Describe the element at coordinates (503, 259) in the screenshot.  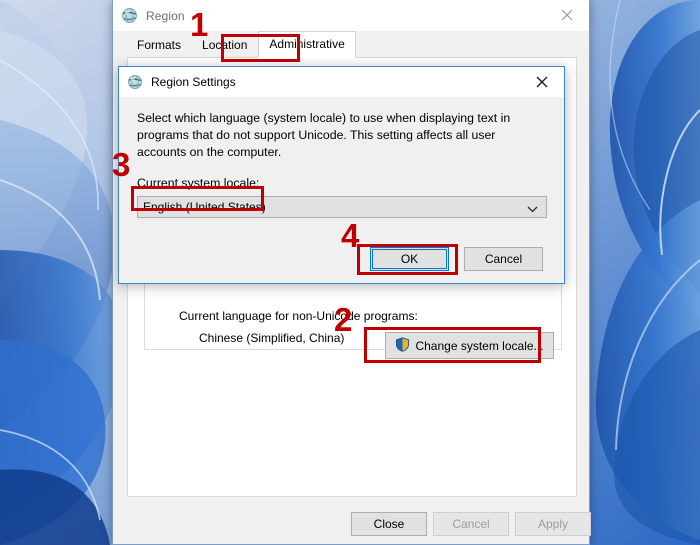
I see `dialog-cancel-button: Cancel` at that location.